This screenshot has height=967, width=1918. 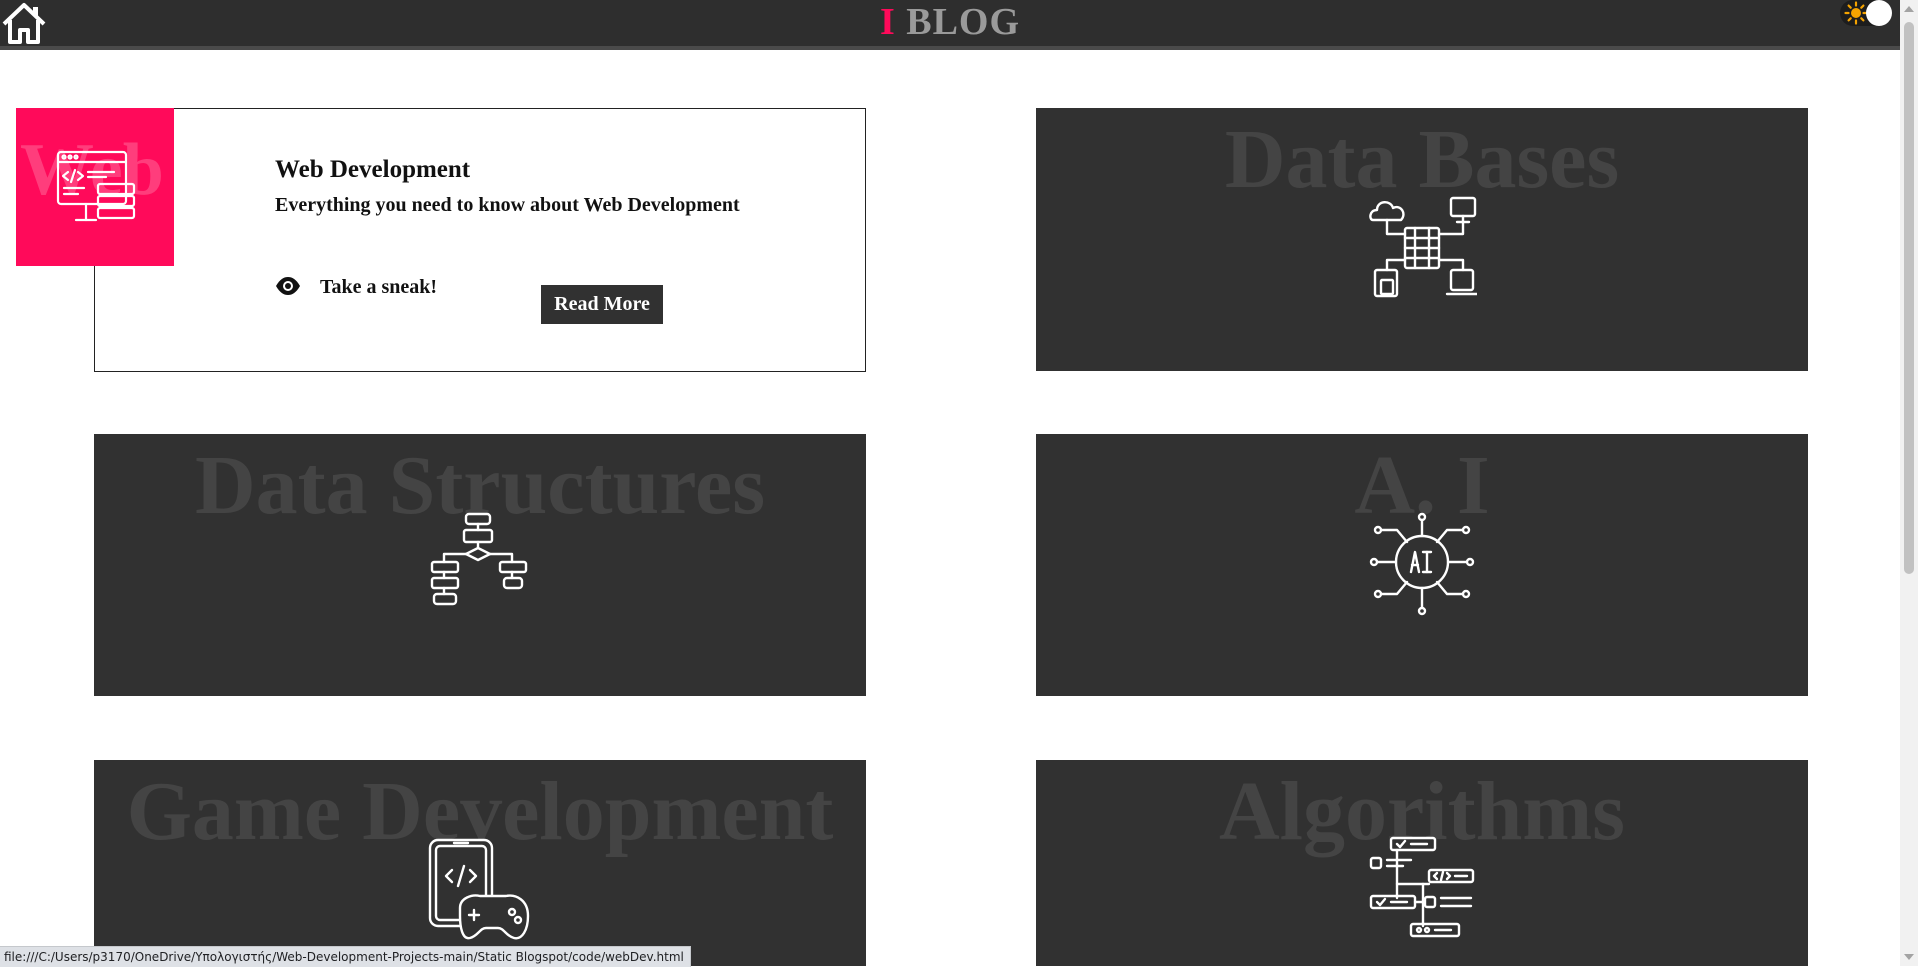 I want to click on top-nav-bar: I BLOG, so click(x=950, y=25).